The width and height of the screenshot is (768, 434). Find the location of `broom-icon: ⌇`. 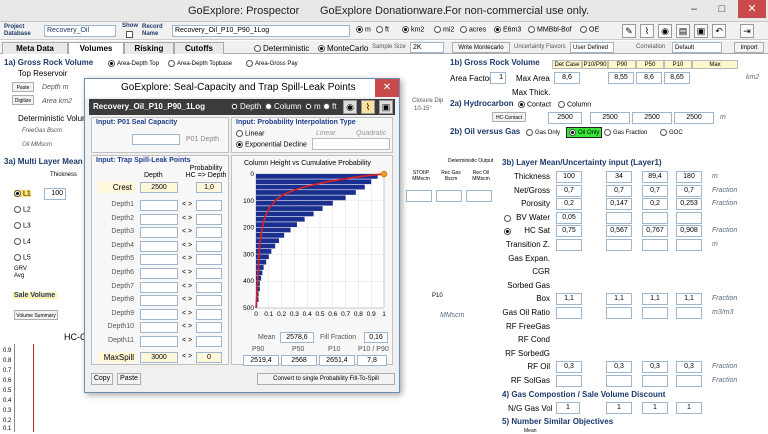

broom-icon: ⌇ is located at coordinates (647, 31).